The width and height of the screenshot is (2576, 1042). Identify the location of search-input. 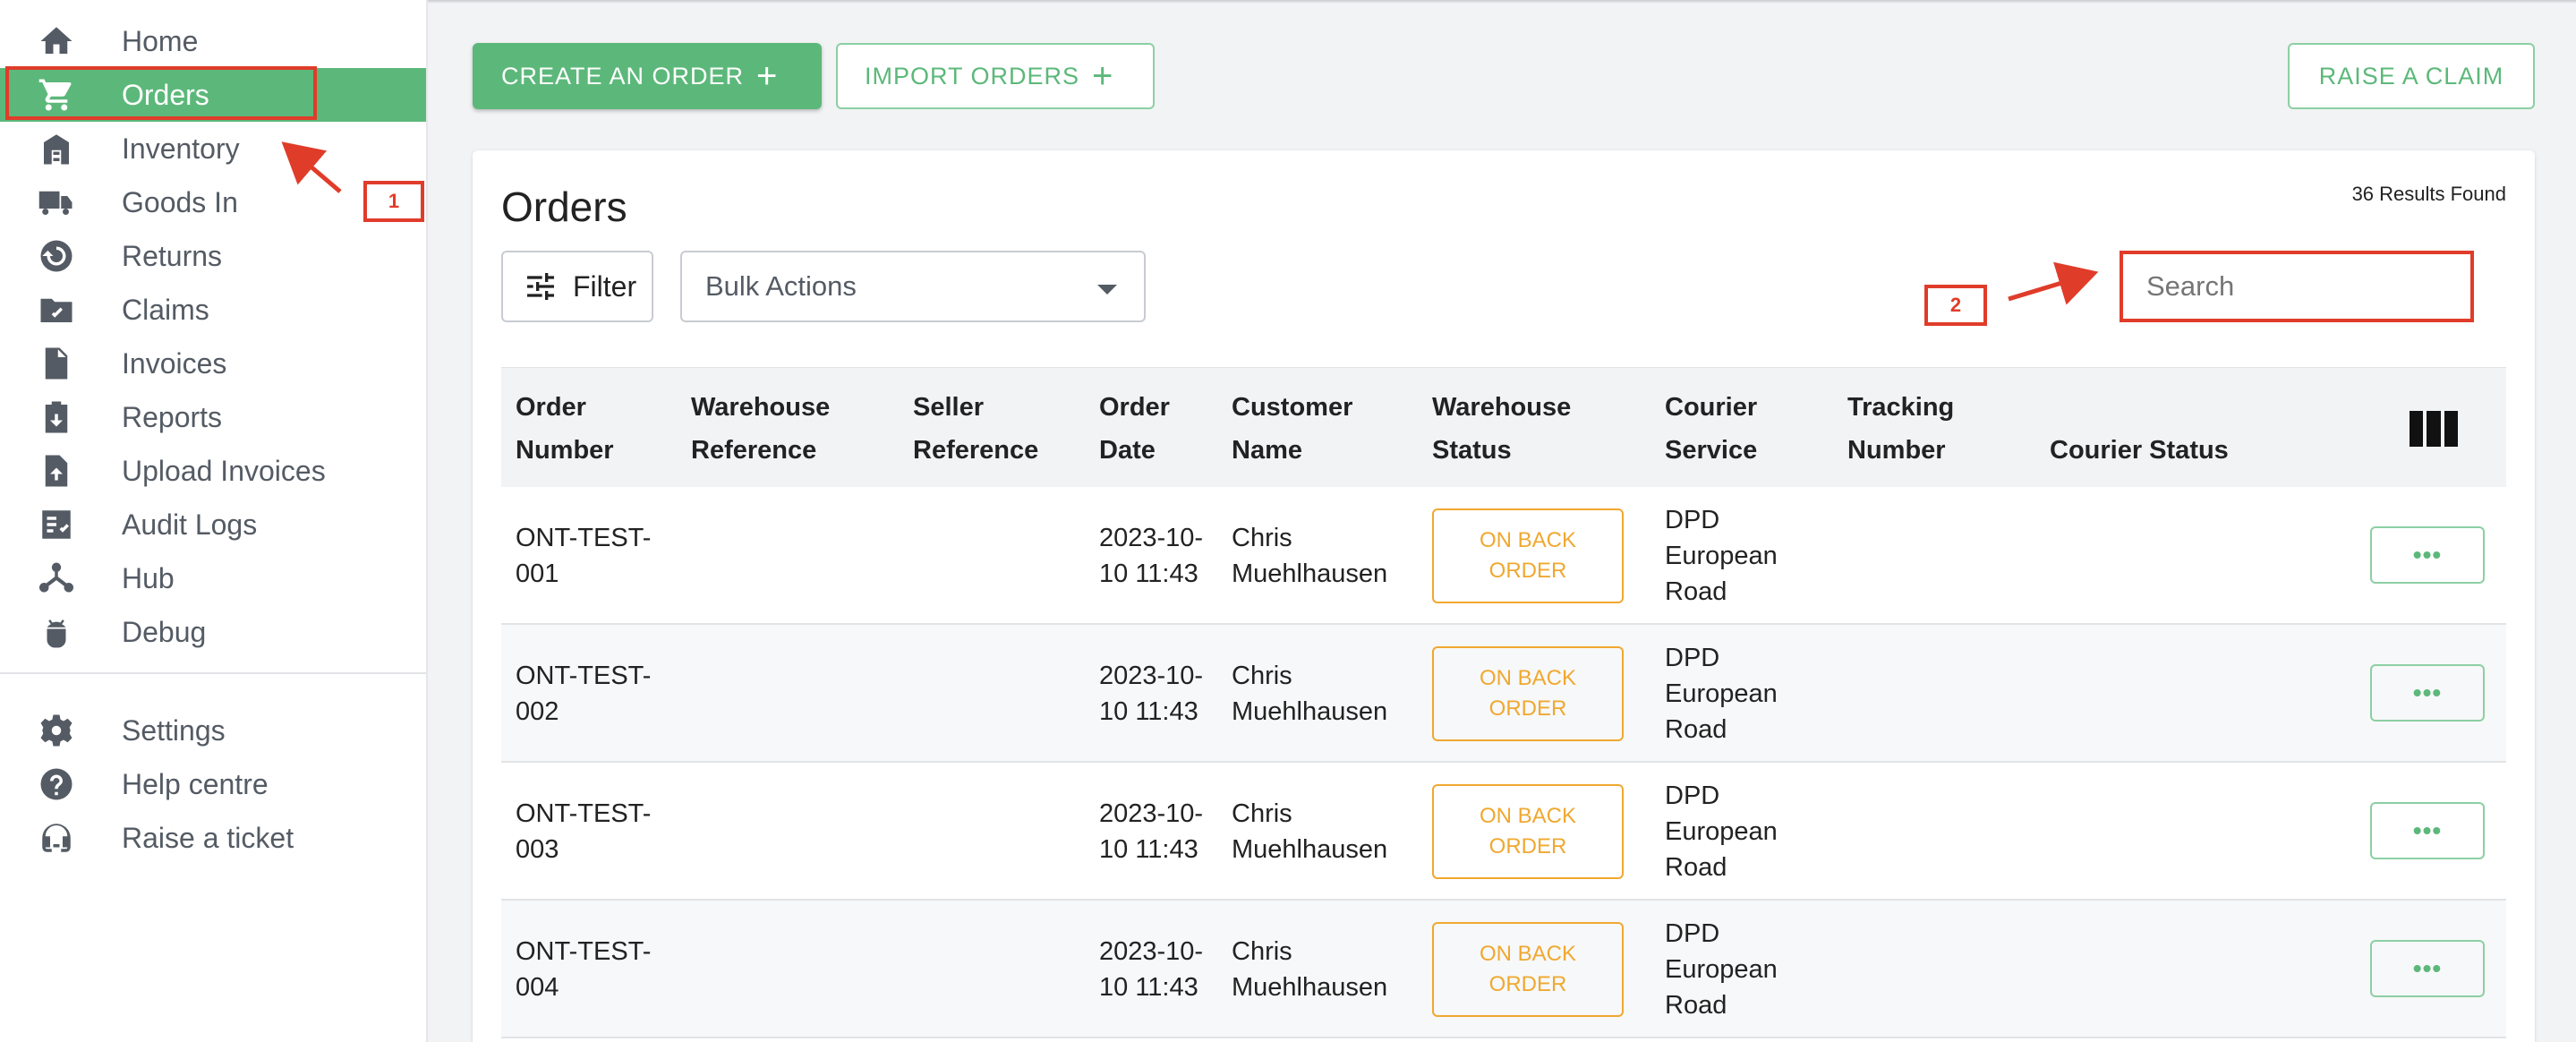
(2297, 286).